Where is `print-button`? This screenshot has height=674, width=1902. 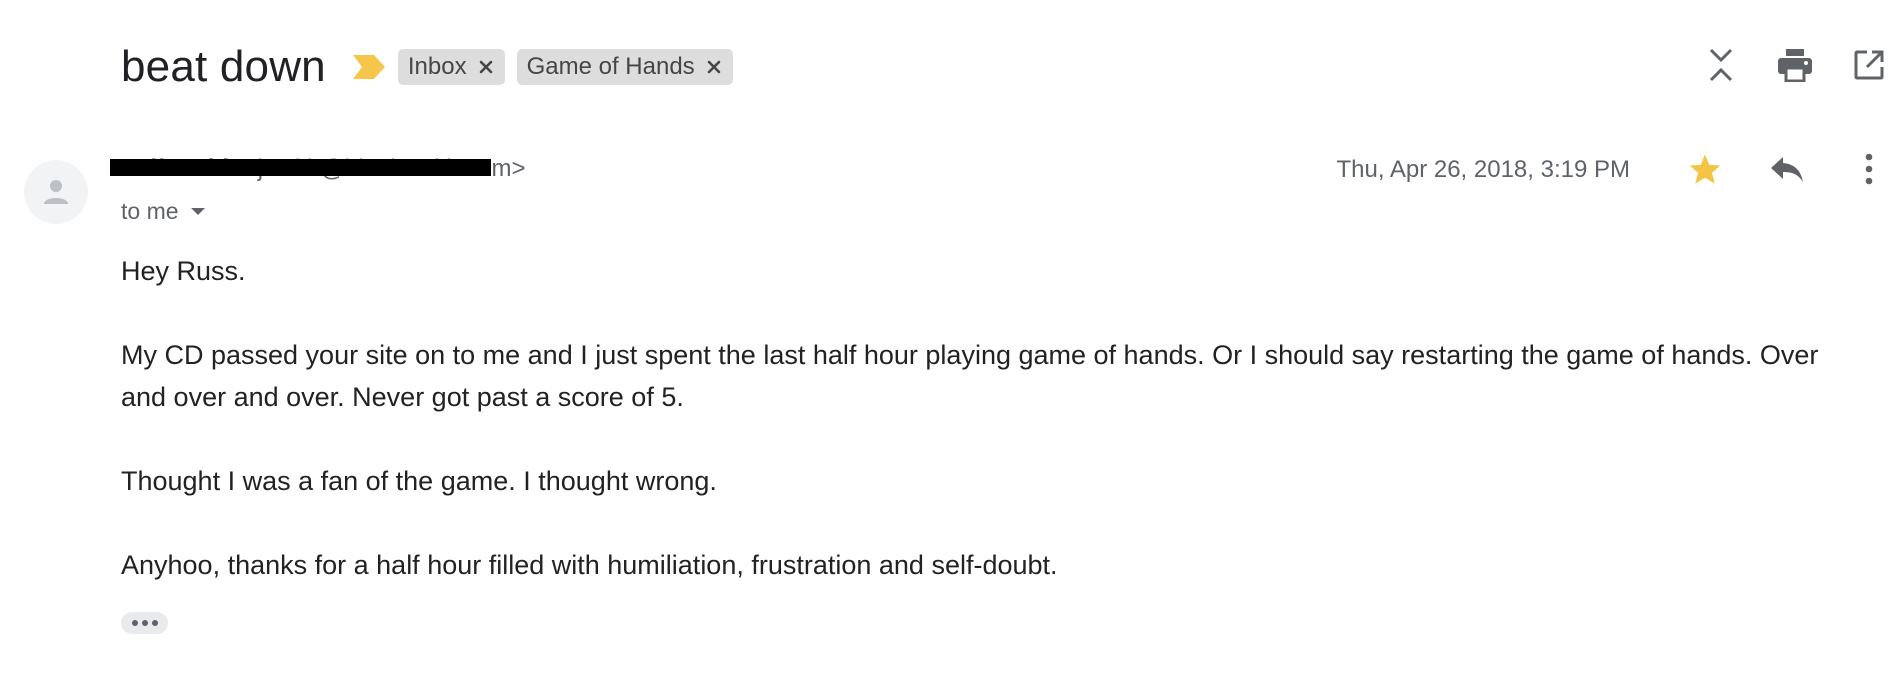 print-button is located at coordinates (1795, 65).